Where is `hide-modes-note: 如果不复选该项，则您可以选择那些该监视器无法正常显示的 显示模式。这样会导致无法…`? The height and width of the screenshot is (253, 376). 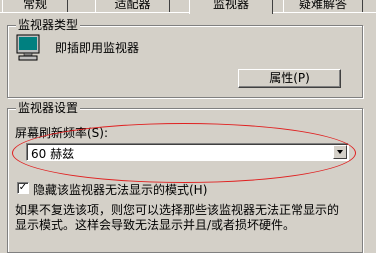
hide-modes-note: 如果不复选该项，则您可以选择那些该监视器无法正常显示的 显示模式。这样会导致无法… is located at coordinates (190, 218).